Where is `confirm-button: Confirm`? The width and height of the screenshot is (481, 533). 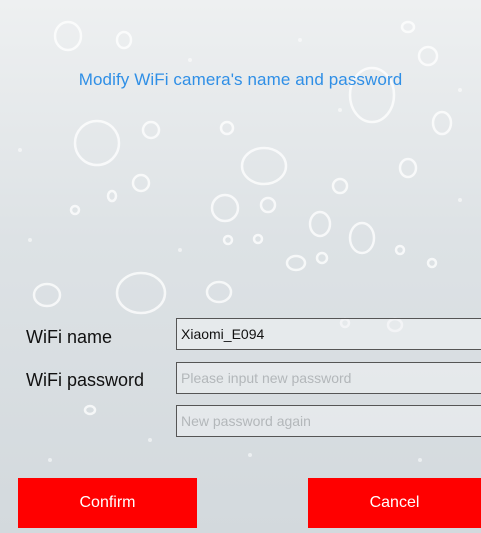
confirm-button: Confirm is located at coordinates (107, 503).